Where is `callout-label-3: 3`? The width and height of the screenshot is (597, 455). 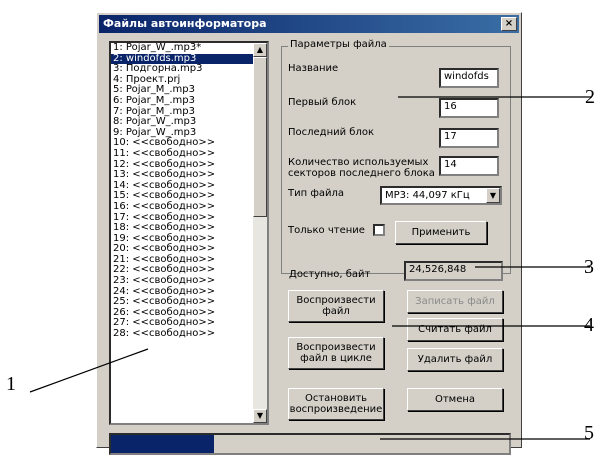 callout-label-3: 3 is located at coordinates (589, 267).